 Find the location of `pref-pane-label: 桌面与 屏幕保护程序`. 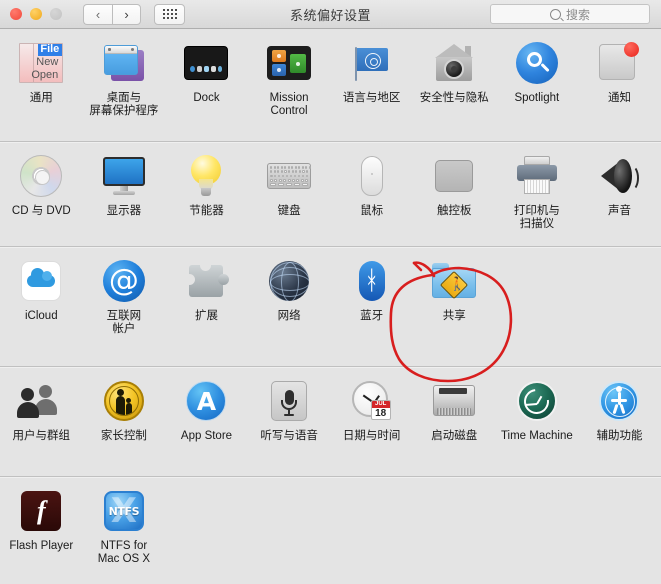

pref-pane-label: 桌面与 屏幕保护程序 is located at coordinates (124, 104).